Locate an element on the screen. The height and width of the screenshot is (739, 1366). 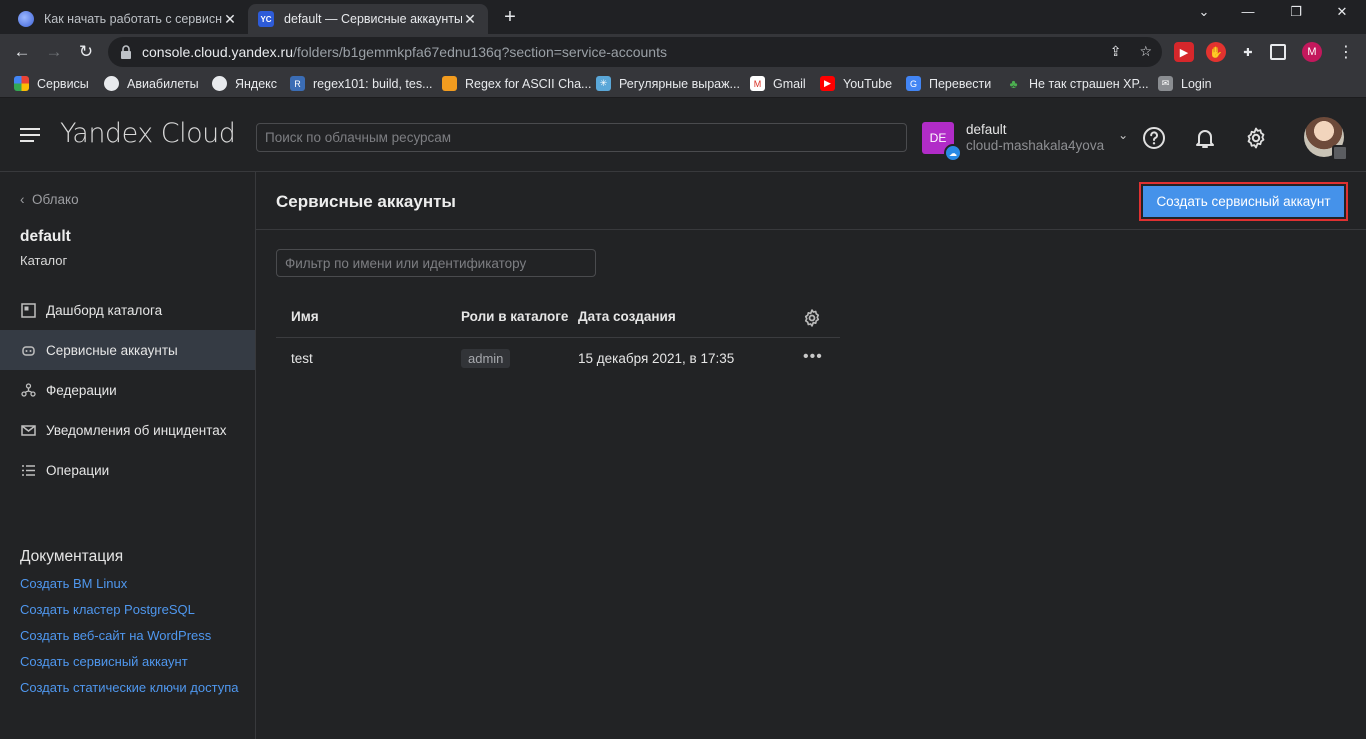
bookmark-label: Login is located at coordinates (1196, 83).